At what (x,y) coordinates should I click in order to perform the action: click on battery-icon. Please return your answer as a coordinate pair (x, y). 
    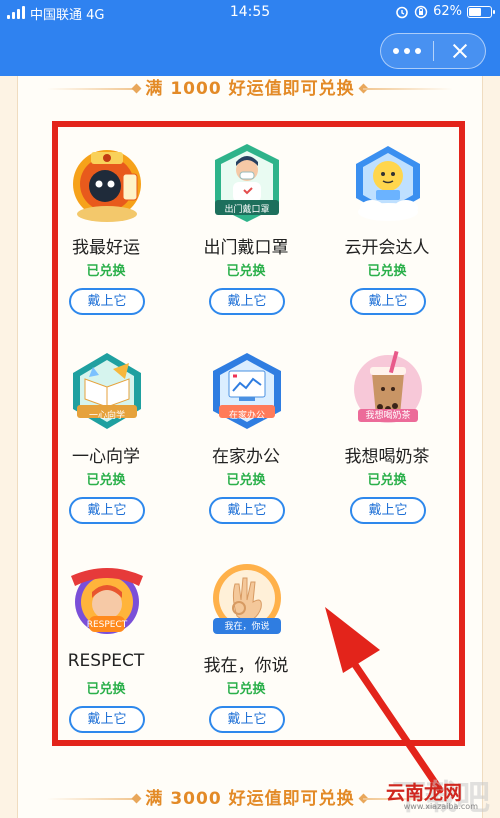
    Looking at the image, I should click on (481, 11).